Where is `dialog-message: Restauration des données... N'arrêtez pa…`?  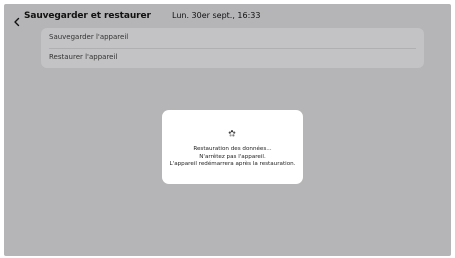
dialog-message: Restauration des données... N'arrêtez pa… is located at coordinates (232, 157).